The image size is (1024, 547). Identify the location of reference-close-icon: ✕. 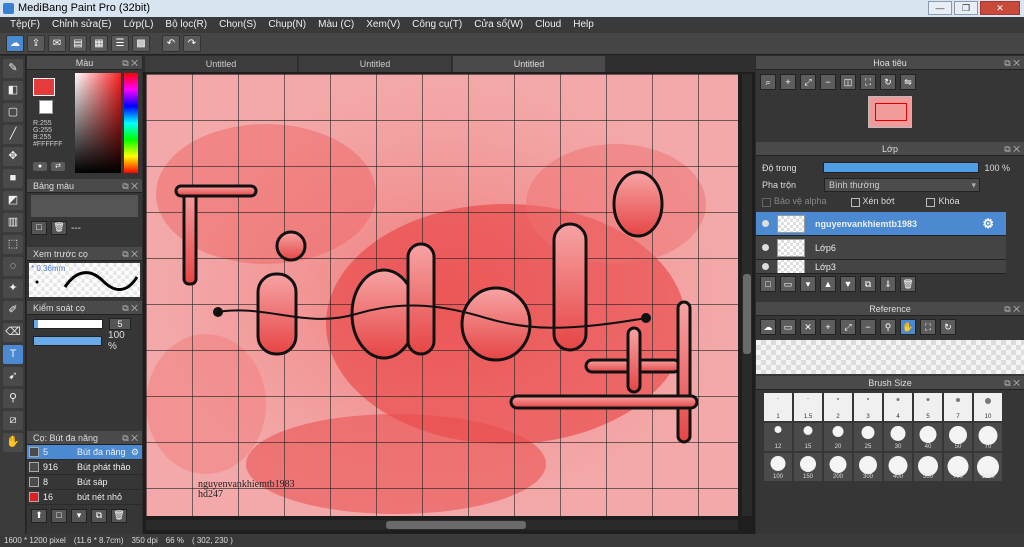
(808, 327).